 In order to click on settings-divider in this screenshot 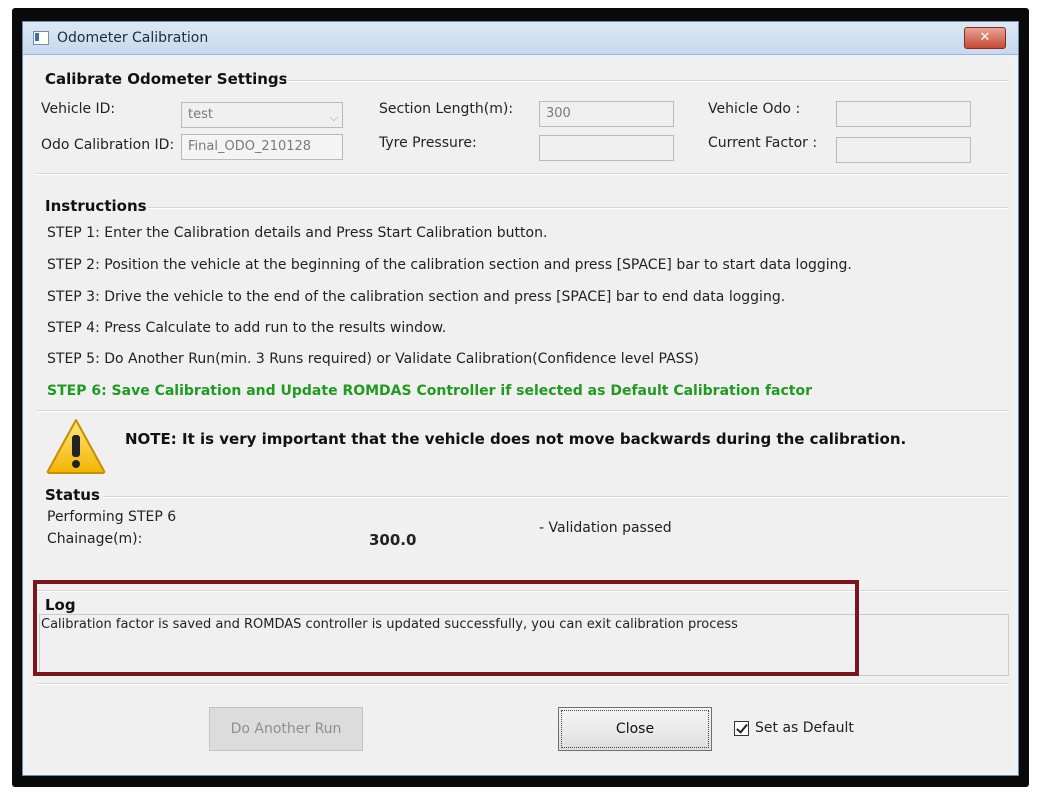, I will do `click(647, 81)`.